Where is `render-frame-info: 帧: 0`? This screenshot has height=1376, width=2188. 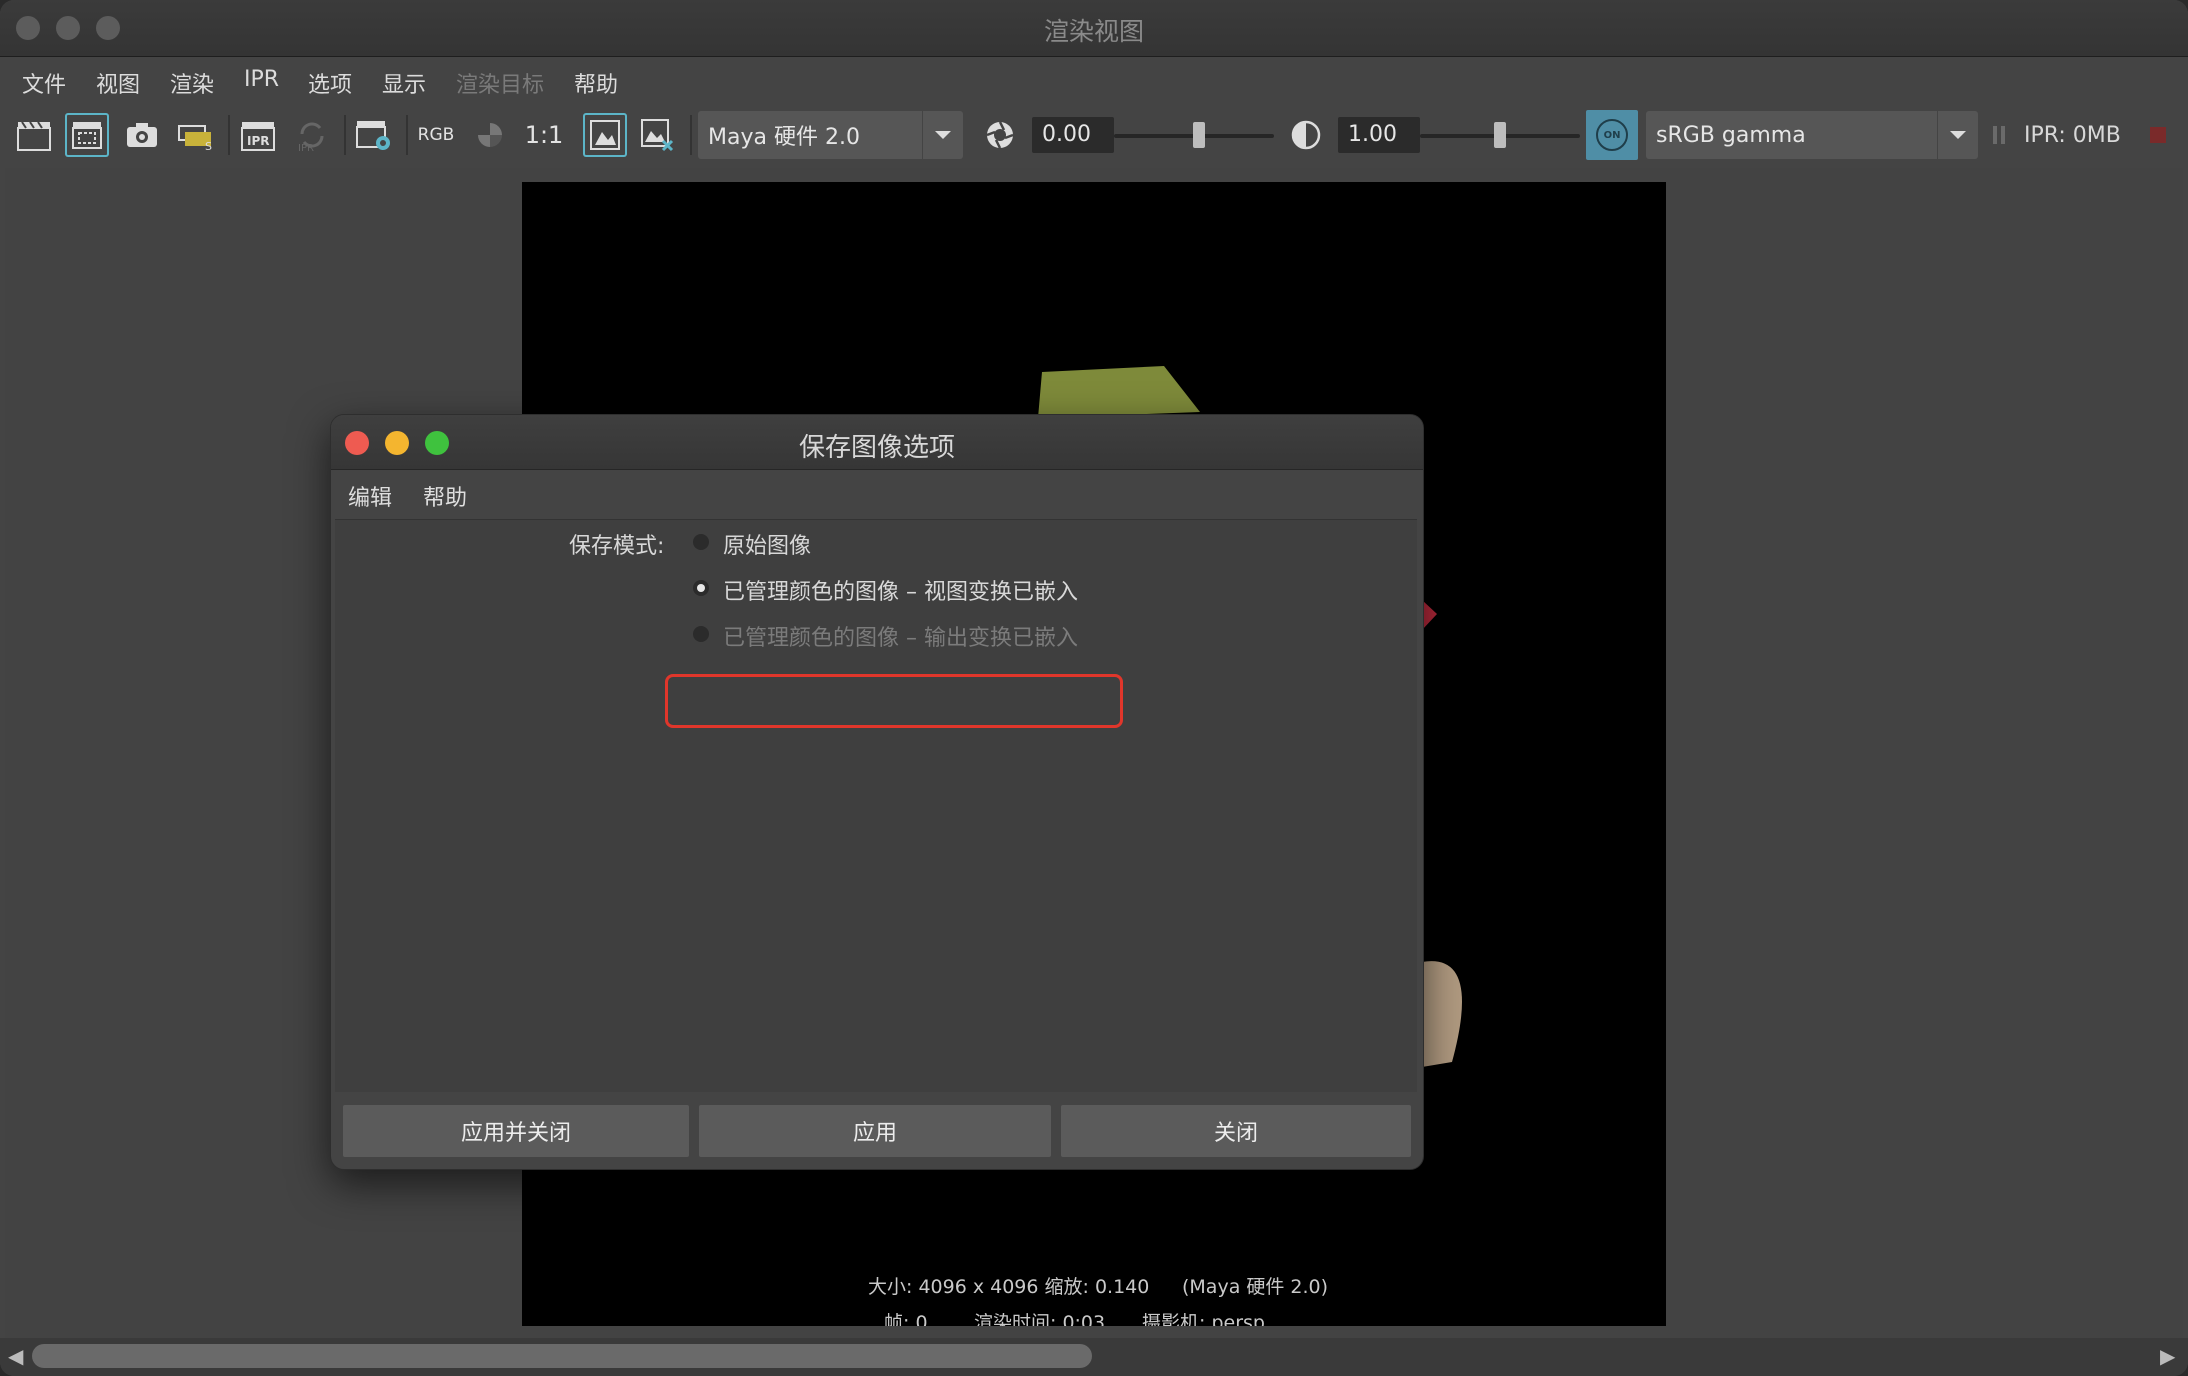 render-frame-info: 帧: 0 is located at coordinates (906, 1319).